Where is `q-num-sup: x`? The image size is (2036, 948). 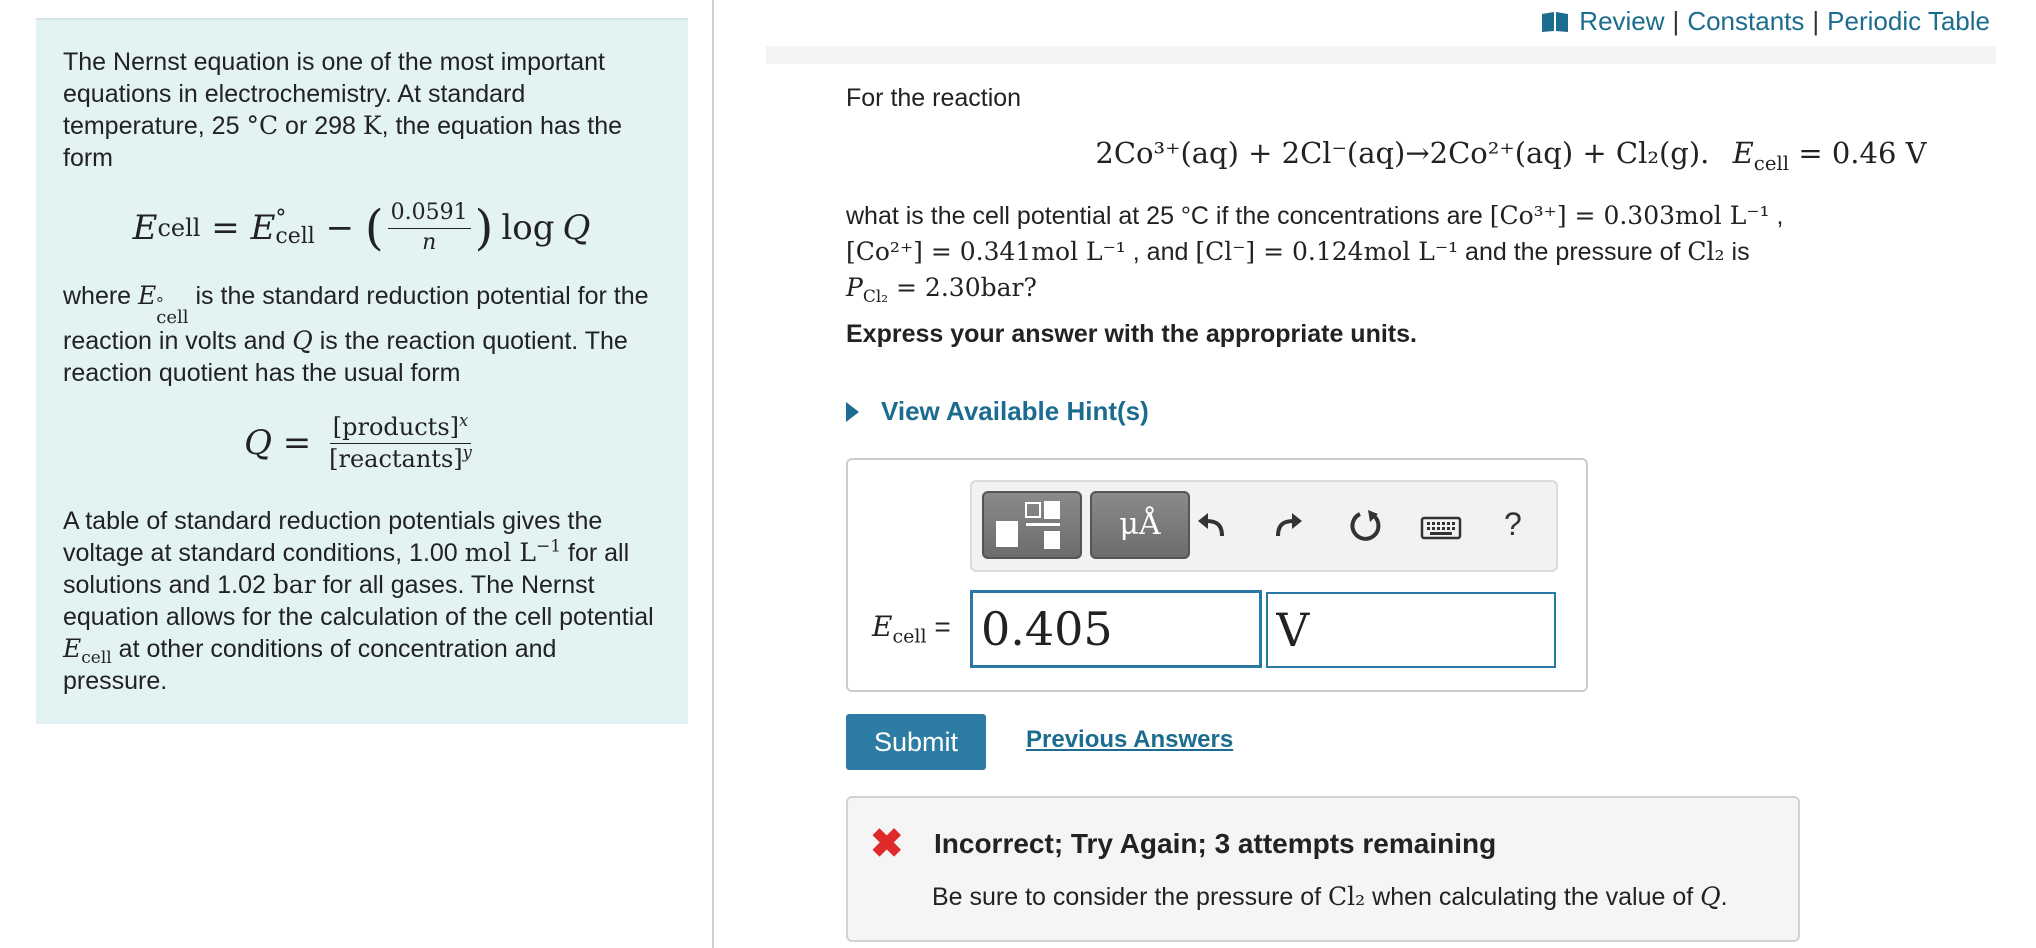 q-num-sup: x is located at coordinates (464, 421).